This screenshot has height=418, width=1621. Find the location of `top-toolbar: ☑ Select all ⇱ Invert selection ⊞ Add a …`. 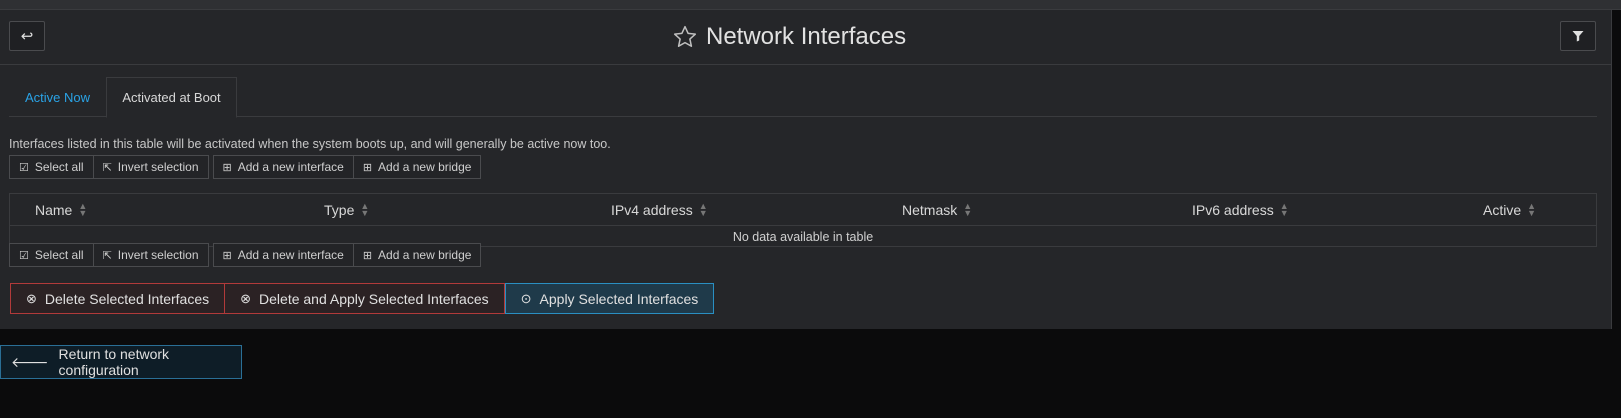

top-toolbar: ☑ Select all ⇱ Invert selection ⊞ Add a … is located at coordinates (245, 167).